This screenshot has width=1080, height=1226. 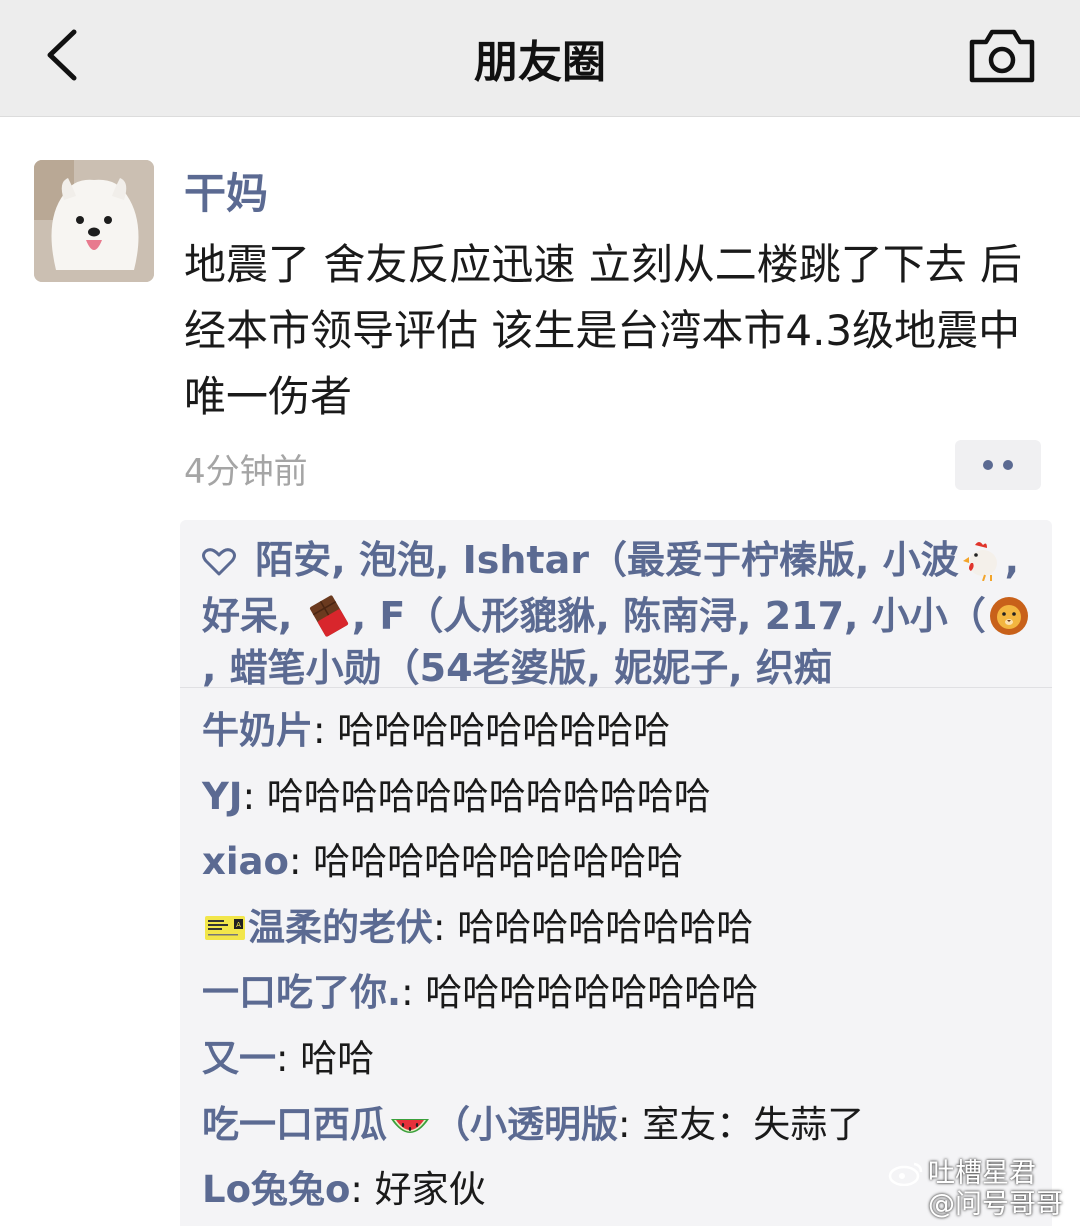 I want to click on comment-item: xiao: 哈哈哈哈哈哈哈哈哈哈, so click(x=622, y=862).